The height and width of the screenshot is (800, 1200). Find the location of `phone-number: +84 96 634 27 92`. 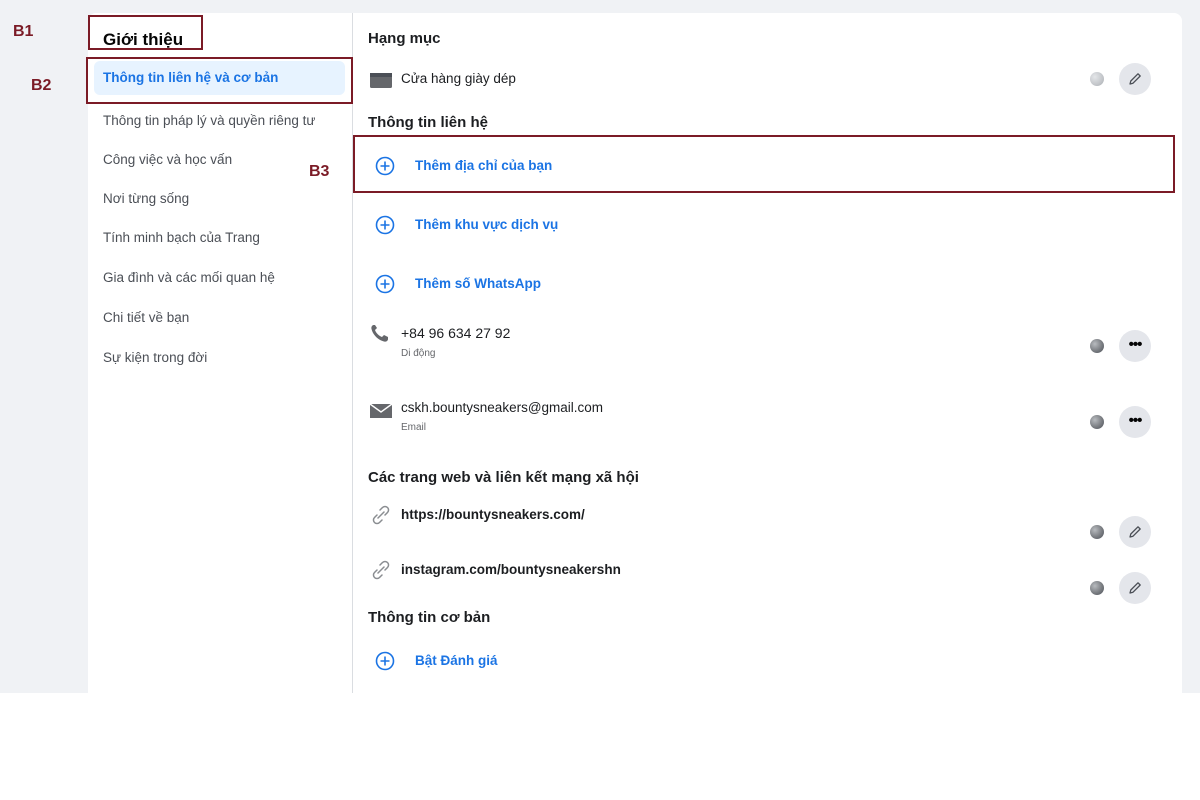

phone-number: +84 96 634 27 92 is located at coordinates (456, 333).